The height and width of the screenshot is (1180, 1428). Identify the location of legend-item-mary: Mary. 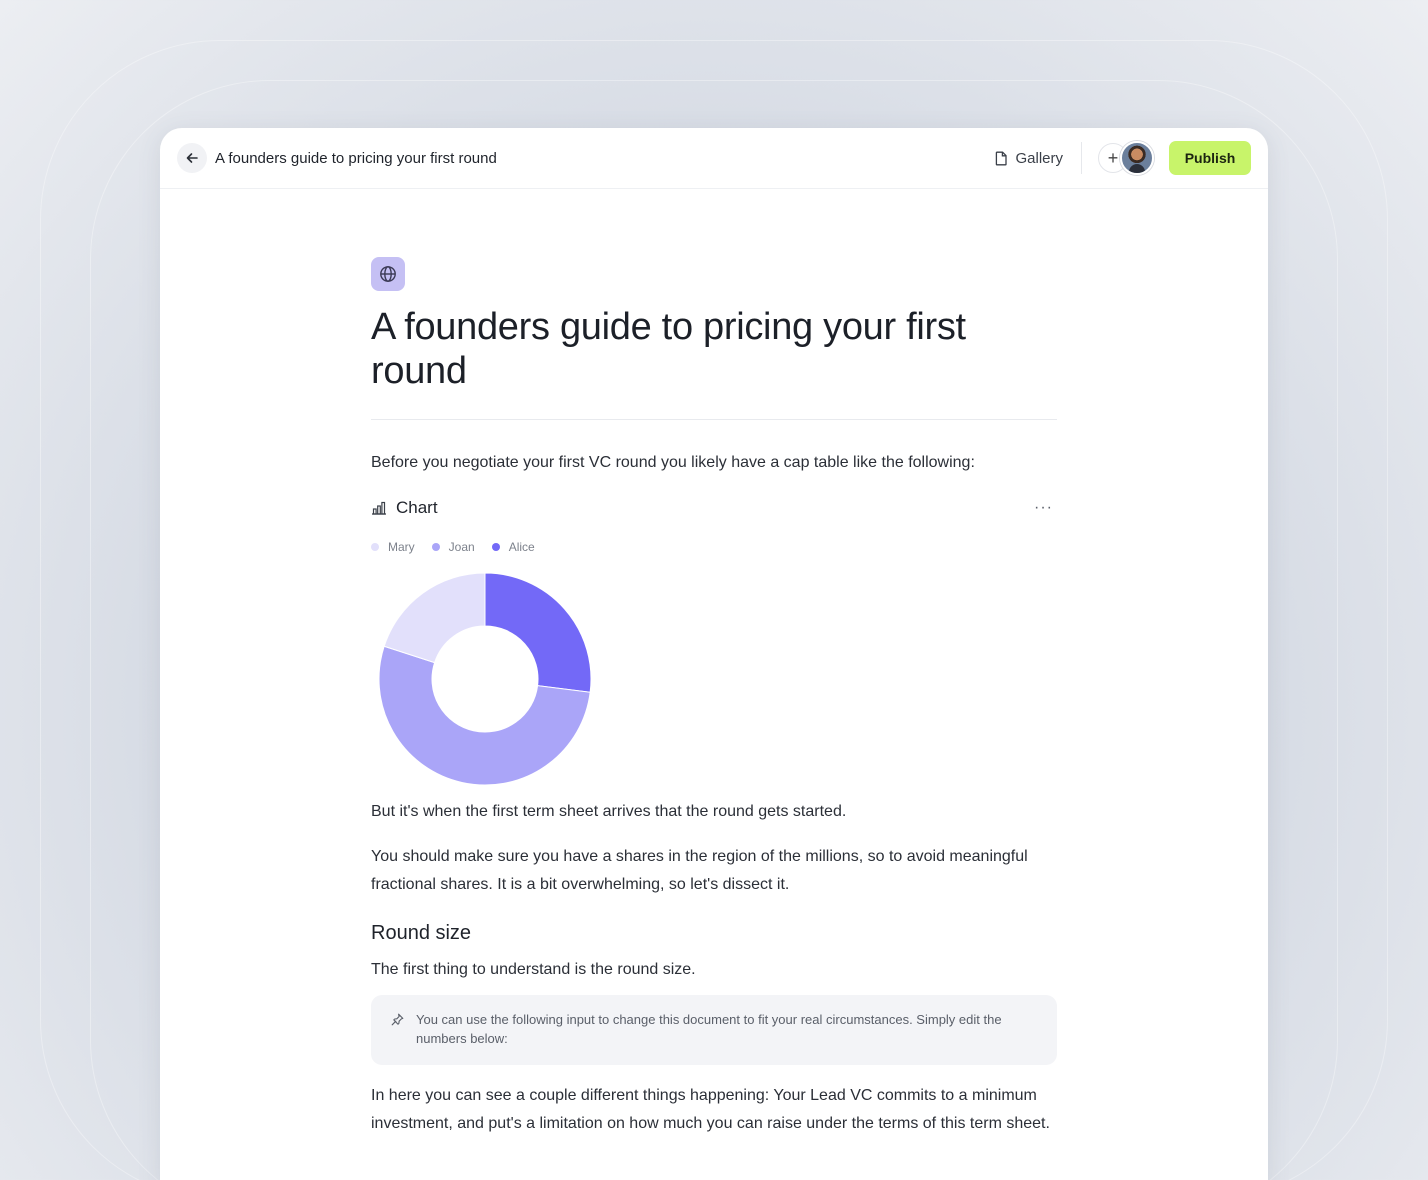
(393, 547).